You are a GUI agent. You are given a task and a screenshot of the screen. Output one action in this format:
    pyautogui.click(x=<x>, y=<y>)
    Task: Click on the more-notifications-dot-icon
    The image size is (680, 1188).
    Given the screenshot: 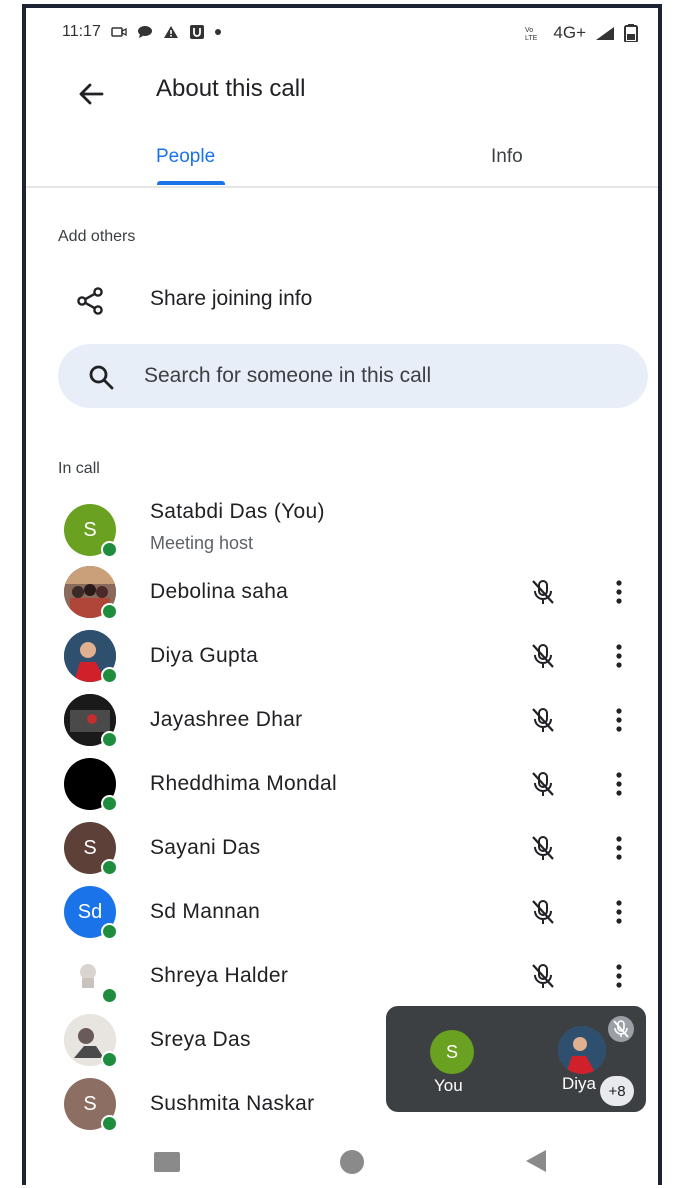 What is the action you would take?
    pyautogui.click(x=217, y=32)
    